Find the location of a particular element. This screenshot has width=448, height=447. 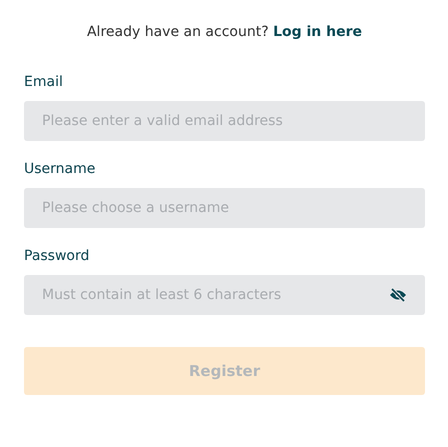

field-label: Username is located at coordinates (60, 169).